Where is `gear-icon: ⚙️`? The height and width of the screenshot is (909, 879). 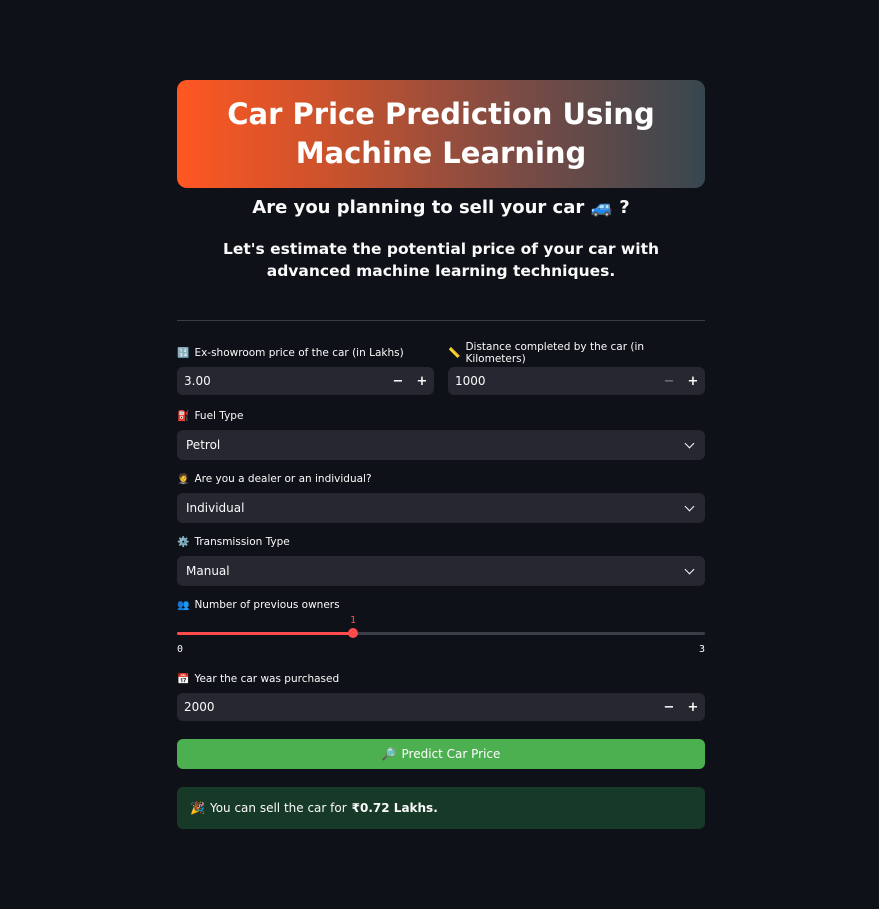
gear-icon: ⚙️ is located at coordinates (183, 542).